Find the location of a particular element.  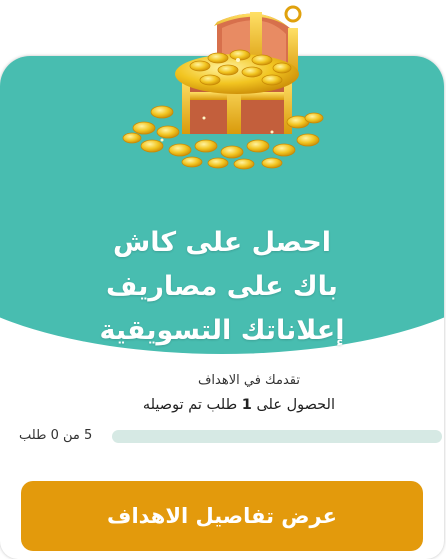

headline-line-1: احصل على كاش is located at coordinates (222, 242).